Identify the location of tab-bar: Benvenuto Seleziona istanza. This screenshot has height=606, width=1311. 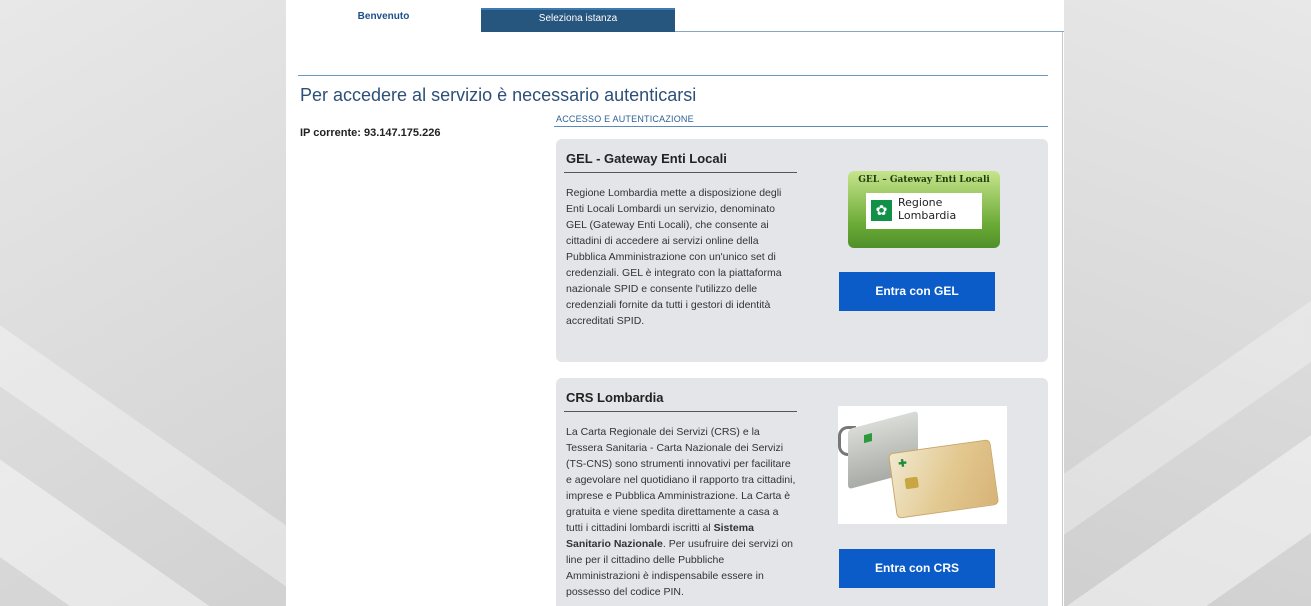
(675, 20).